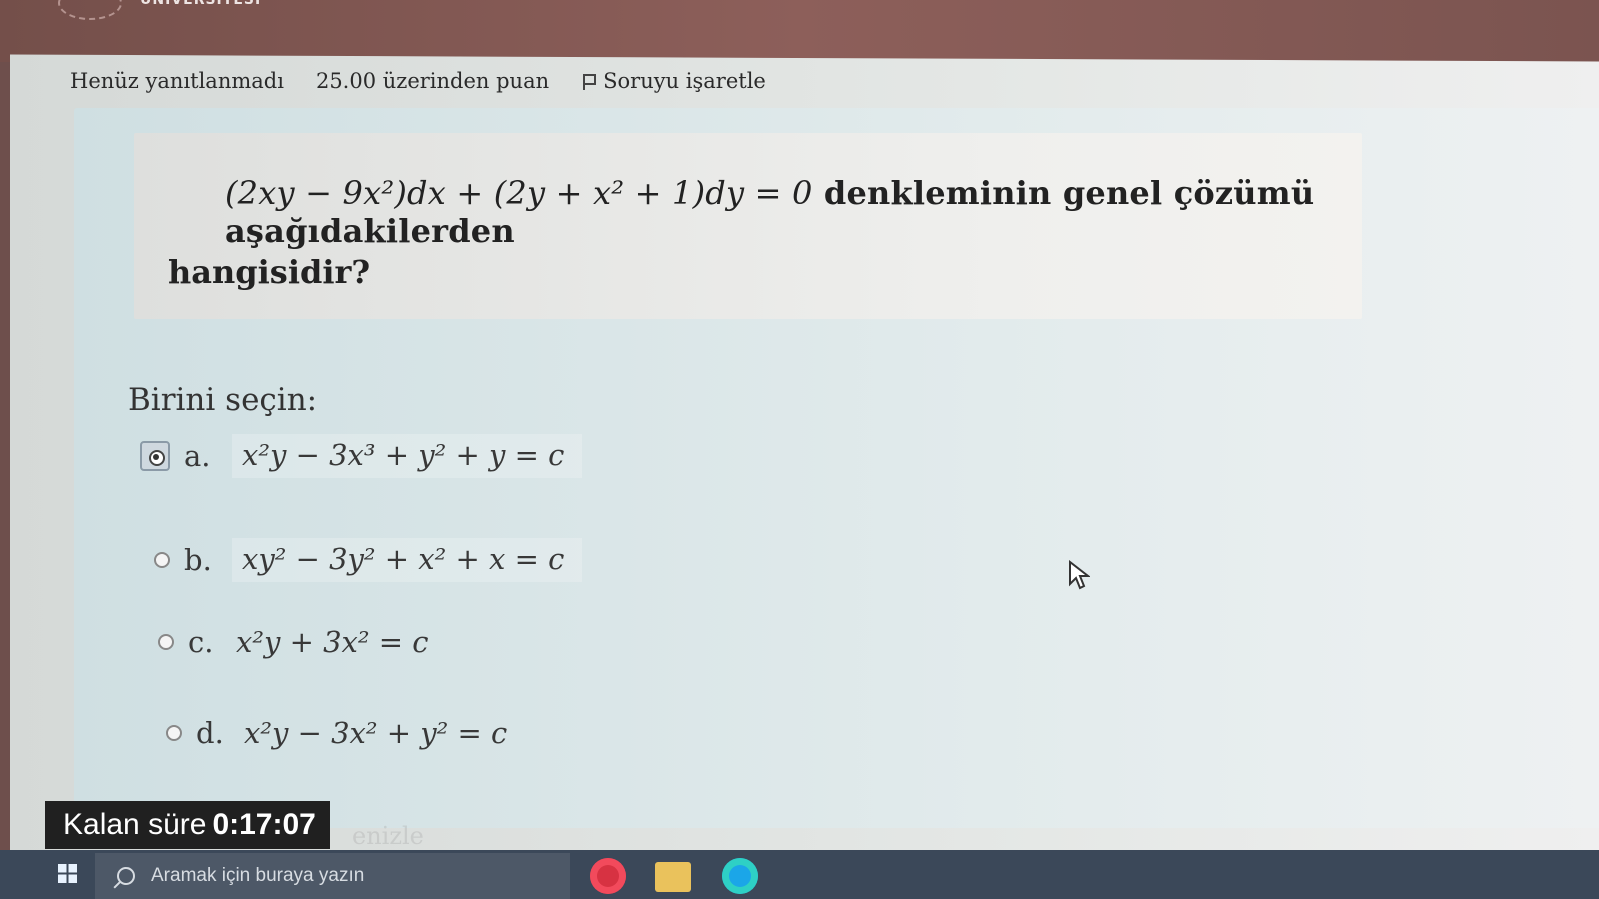  I want to click on remaining-time: Kalan süre 0:17:07, so click(187, 825).